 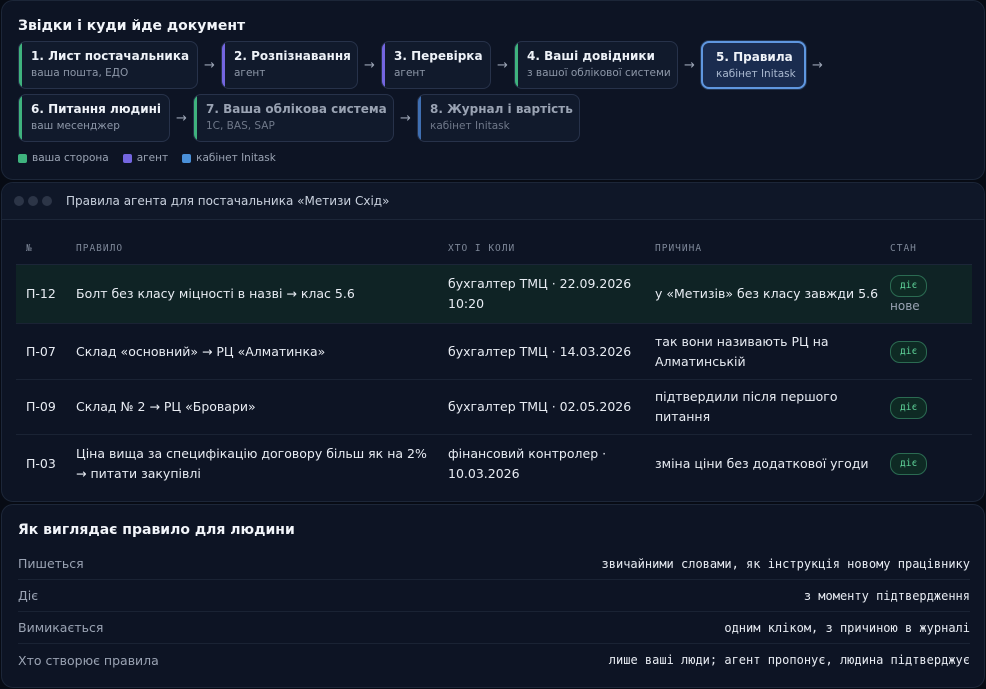 What do you see at coordinates (436, 65) in the screenshot?
I see `step-verification: 3. Перевірка агент` at bounding box center [436, 65].